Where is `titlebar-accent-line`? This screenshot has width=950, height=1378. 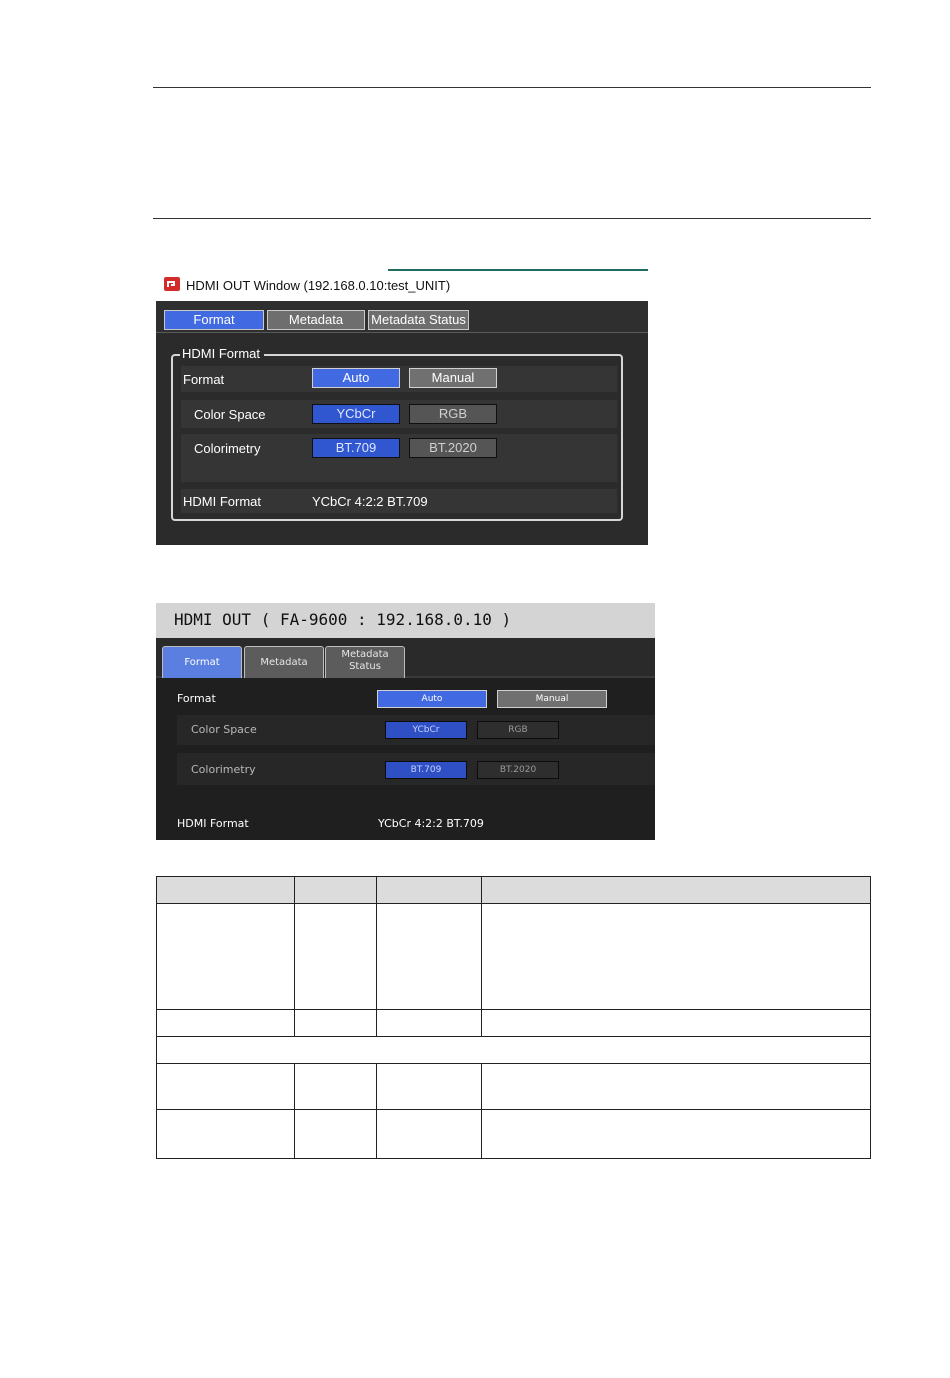
titlebar-accent-line is located at coordinates (518, 270).